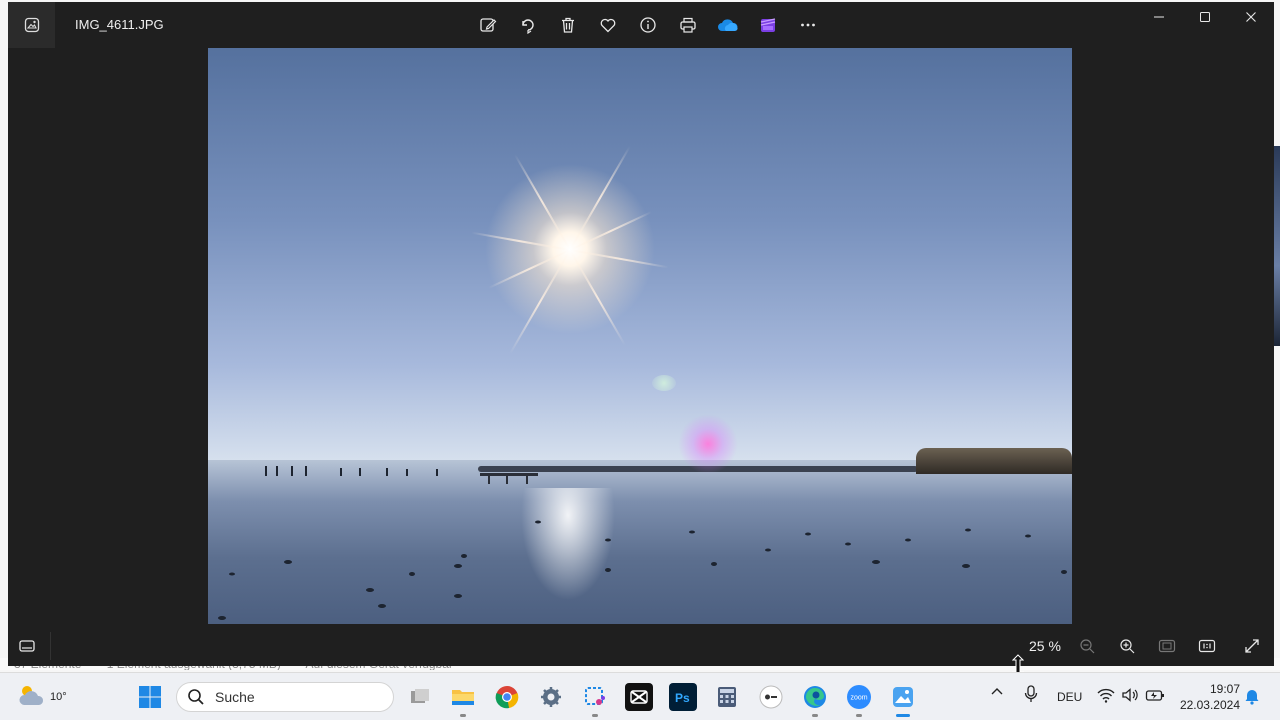 This screenshot has width=1280, height=720. I want to click on volume-control, so click(1130, 696).